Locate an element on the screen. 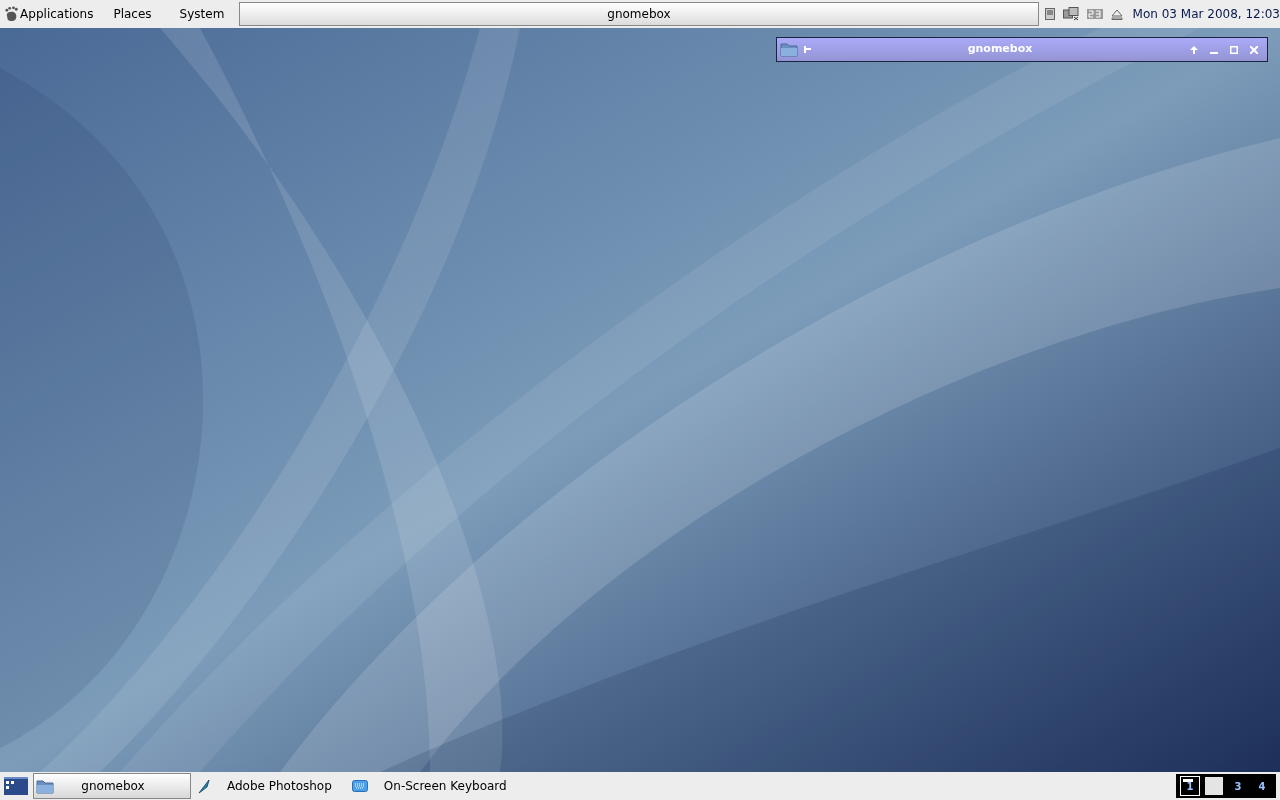 The width and height of the screenshot is (1280, 800). menu-item: System is located at coordinates (202, 14).